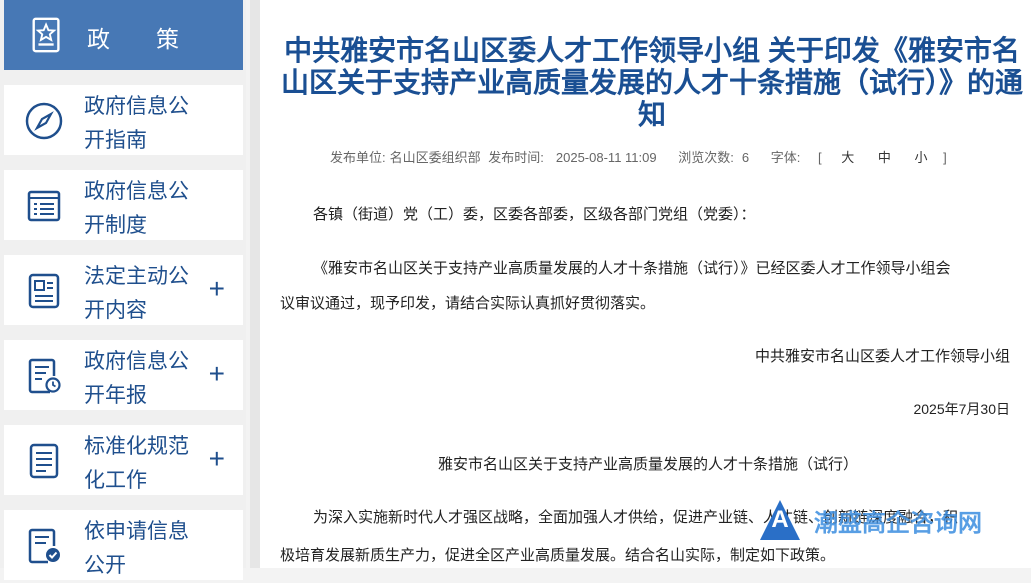 The height and width of the screenshot is (583, 1031). What do you see at coordinates (516, 157) in the screenshot?
I see `time-label: 发布时间:` at bounding box center [516, 157].